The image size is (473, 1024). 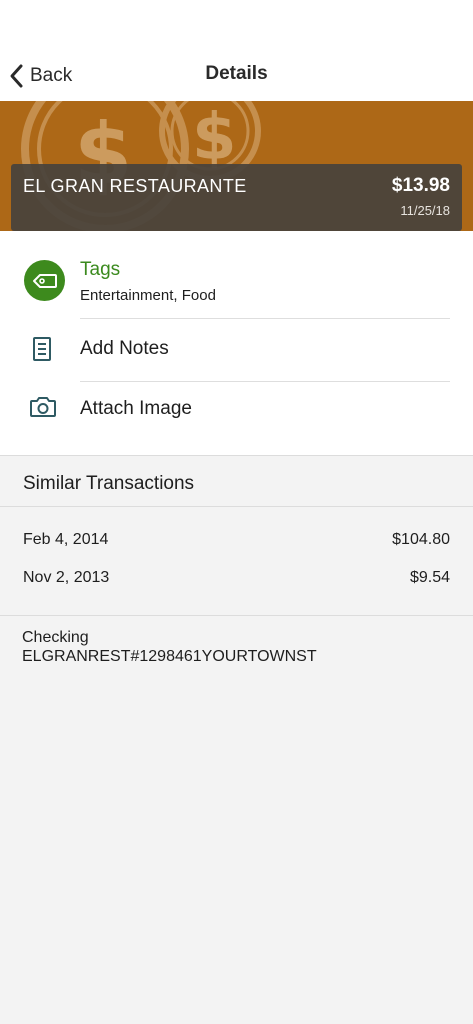 I want to click on transaction-date: Feb 4, 2014, so click(x=66, y=539).